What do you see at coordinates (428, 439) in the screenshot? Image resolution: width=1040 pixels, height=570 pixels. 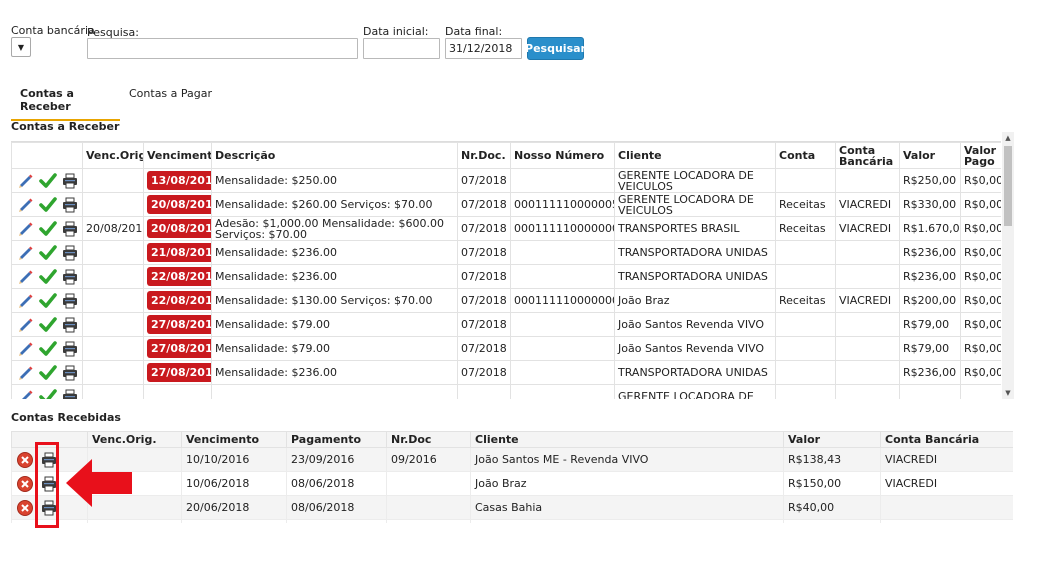 I see `col-nr-doc: Nr.Doc` at bounding box center [428, 439].